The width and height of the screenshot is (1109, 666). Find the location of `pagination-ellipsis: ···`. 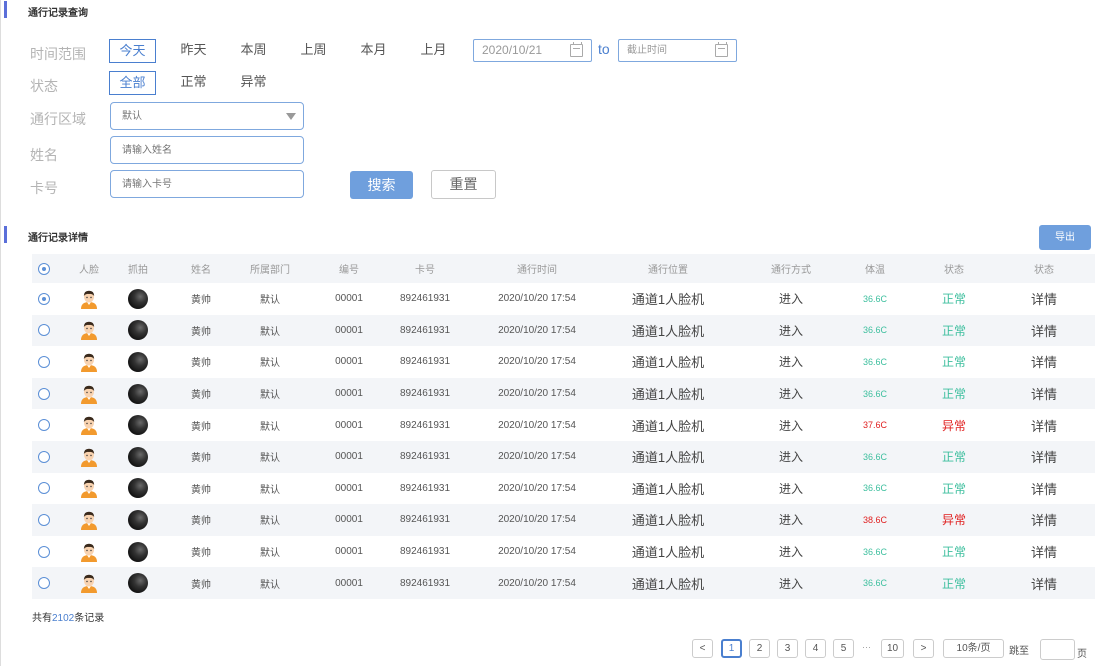

pagination-ellipsis: ··· is located at coordinates (866, 647).